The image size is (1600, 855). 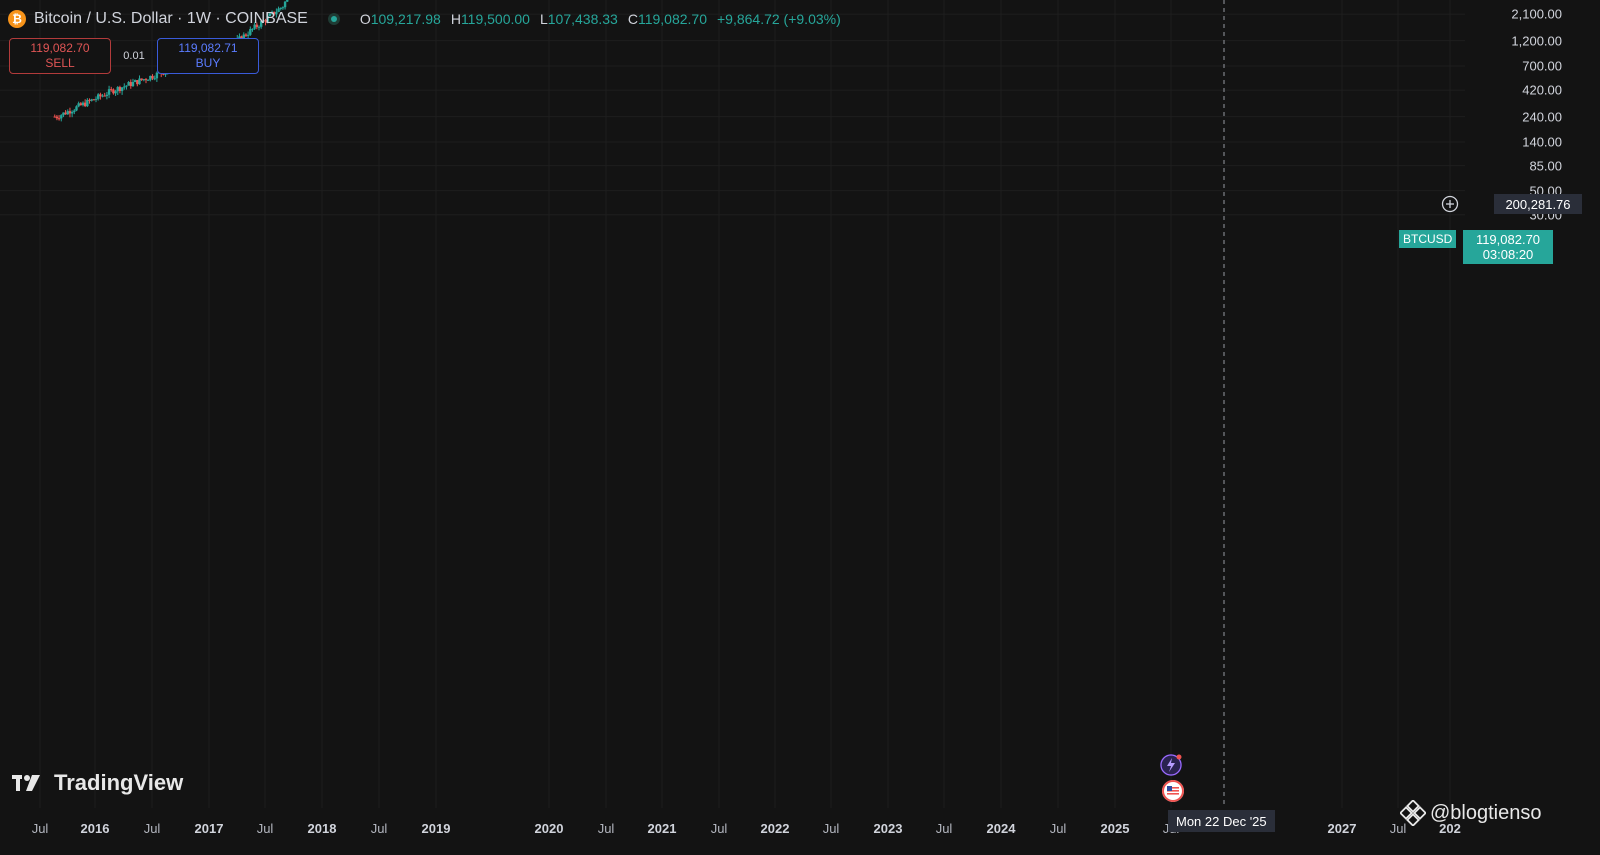 What do you see at coordinates (1221, 821) in the screenshot?
I see `crosshair-date-label: Mon 22 Dec '25` at bounding box center [1221, 821].